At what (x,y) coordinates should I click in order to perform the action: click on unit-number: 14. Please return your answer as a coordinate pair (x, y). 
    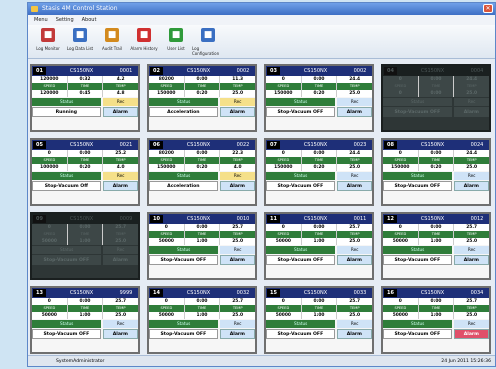
    Looking at the image, I should click on (156, 293).